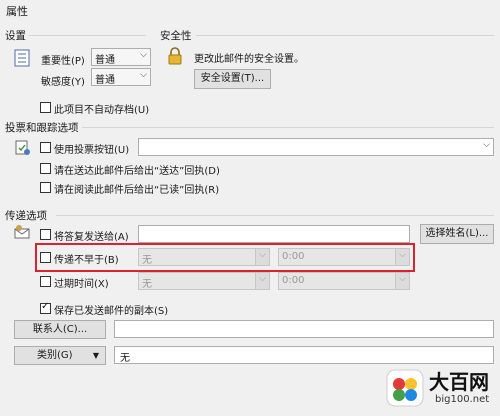  Describe the element at coordinates (137, 171) in the screenshot. I see `delivery-receipt-label: 请在送达此邮件后给出“送达”回执(D)` at that location.